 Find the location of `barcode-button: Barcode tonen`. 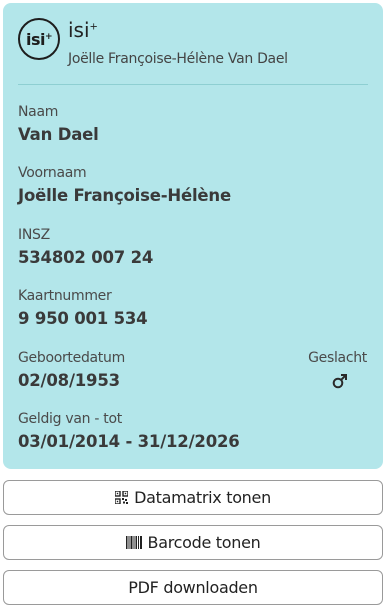

barcode-button: Barcode tonen is located at coordinates (193, 542).